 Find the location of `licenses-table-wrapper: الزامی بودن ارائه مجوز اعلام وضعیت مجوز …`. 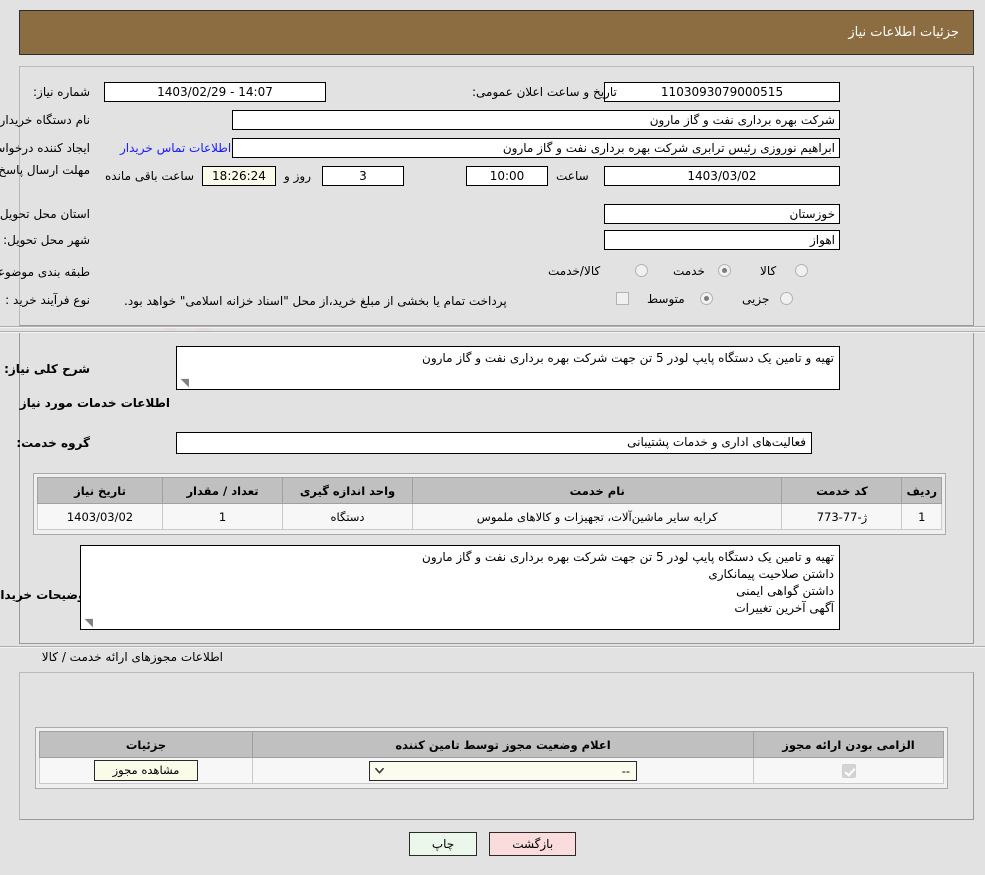

licenses-table-wrapper: الزامی بودن ارائه مجوز اعلام وضعیت مجوز … is located at coordinates (491, 758).